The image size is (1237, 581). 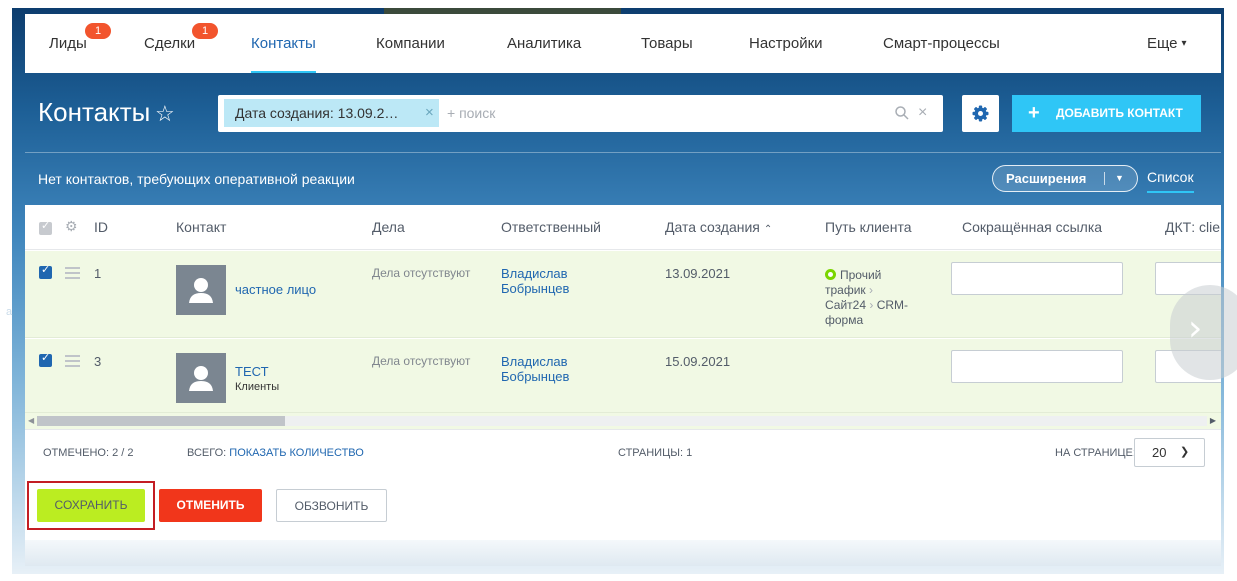 What do you see at coordinates (45, 227) in the screenshot?
I see `select-all-checkbox` at bounding box center [45, 227].